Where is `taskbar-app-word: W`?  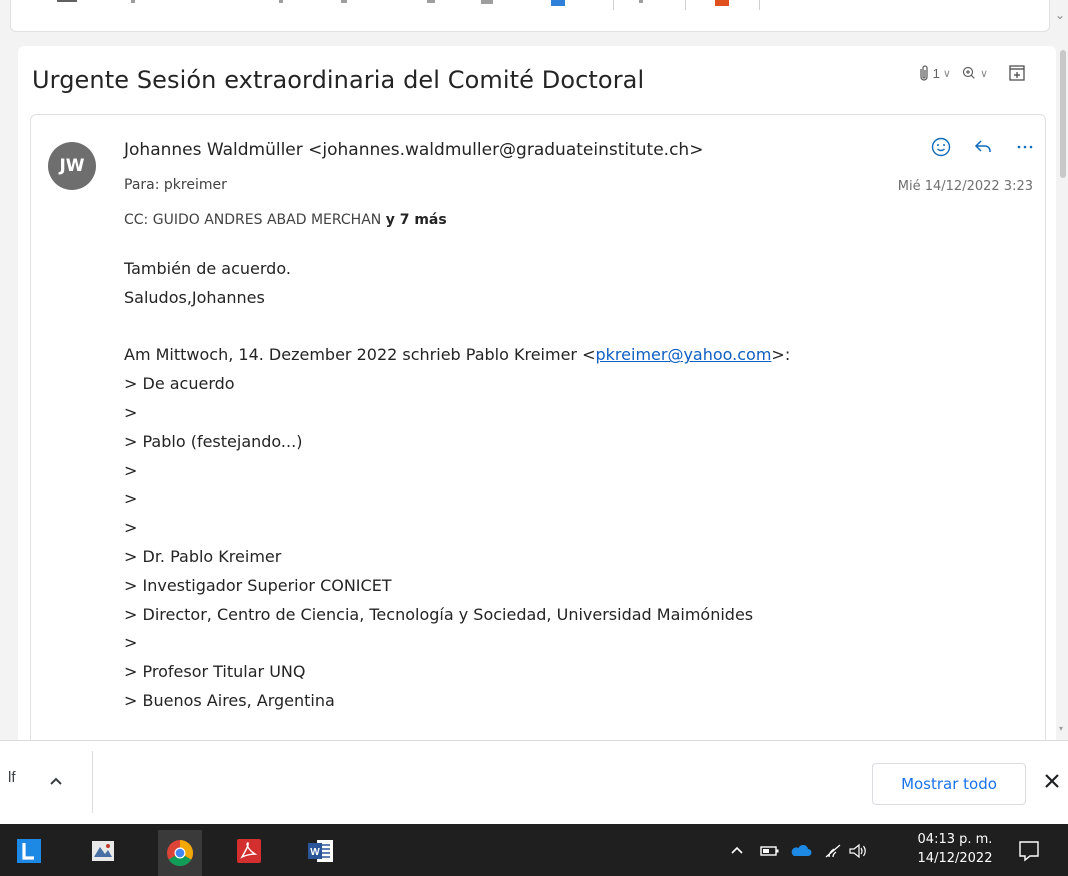 taskbar-app-word: W is located at coordinates (321, 851).